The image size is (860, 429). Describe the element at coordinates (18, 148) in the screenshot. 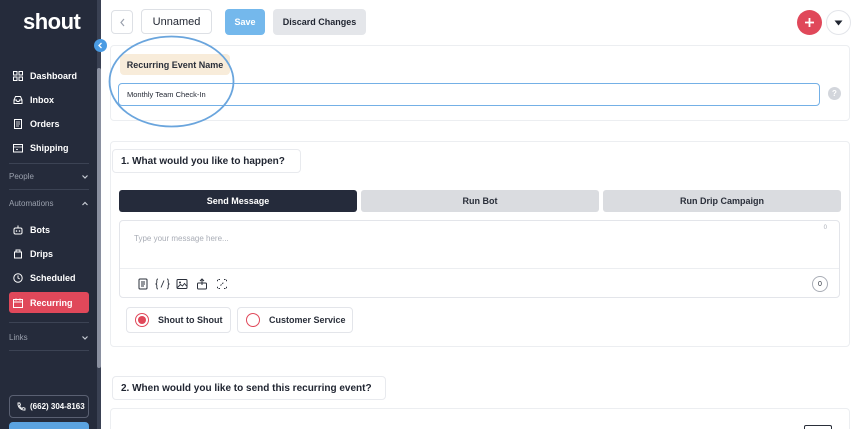

I see `shipping-icon` at that location.